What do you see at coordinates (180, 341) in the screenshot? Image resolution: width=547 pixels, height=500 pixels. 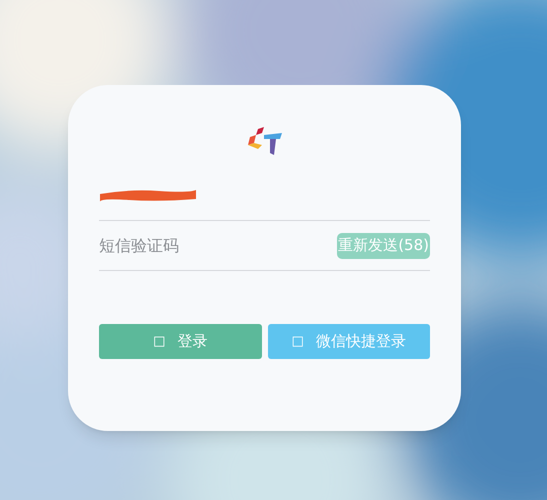 I see `login-button: □ 登录` at bounding box center [180, 341].